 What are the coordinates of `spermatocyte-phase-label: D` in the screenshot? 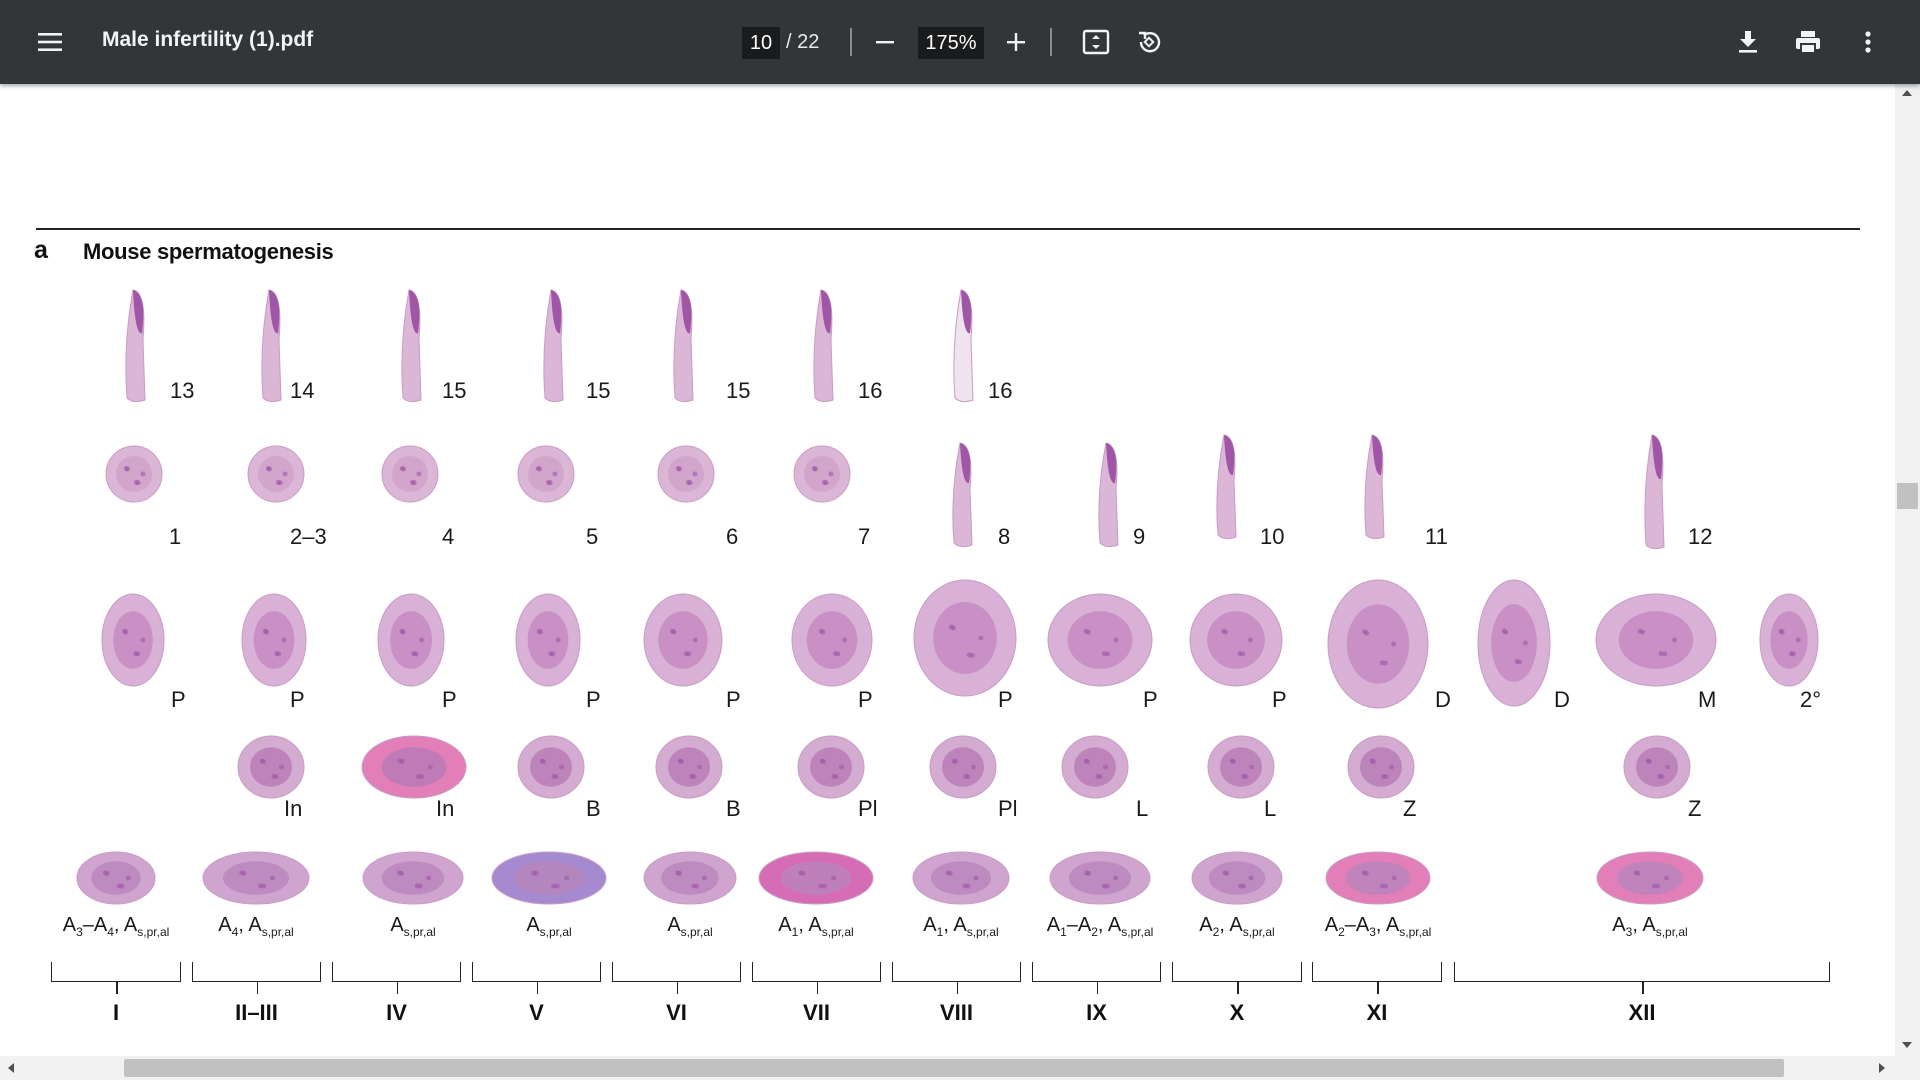 It's located at (1443, 699).